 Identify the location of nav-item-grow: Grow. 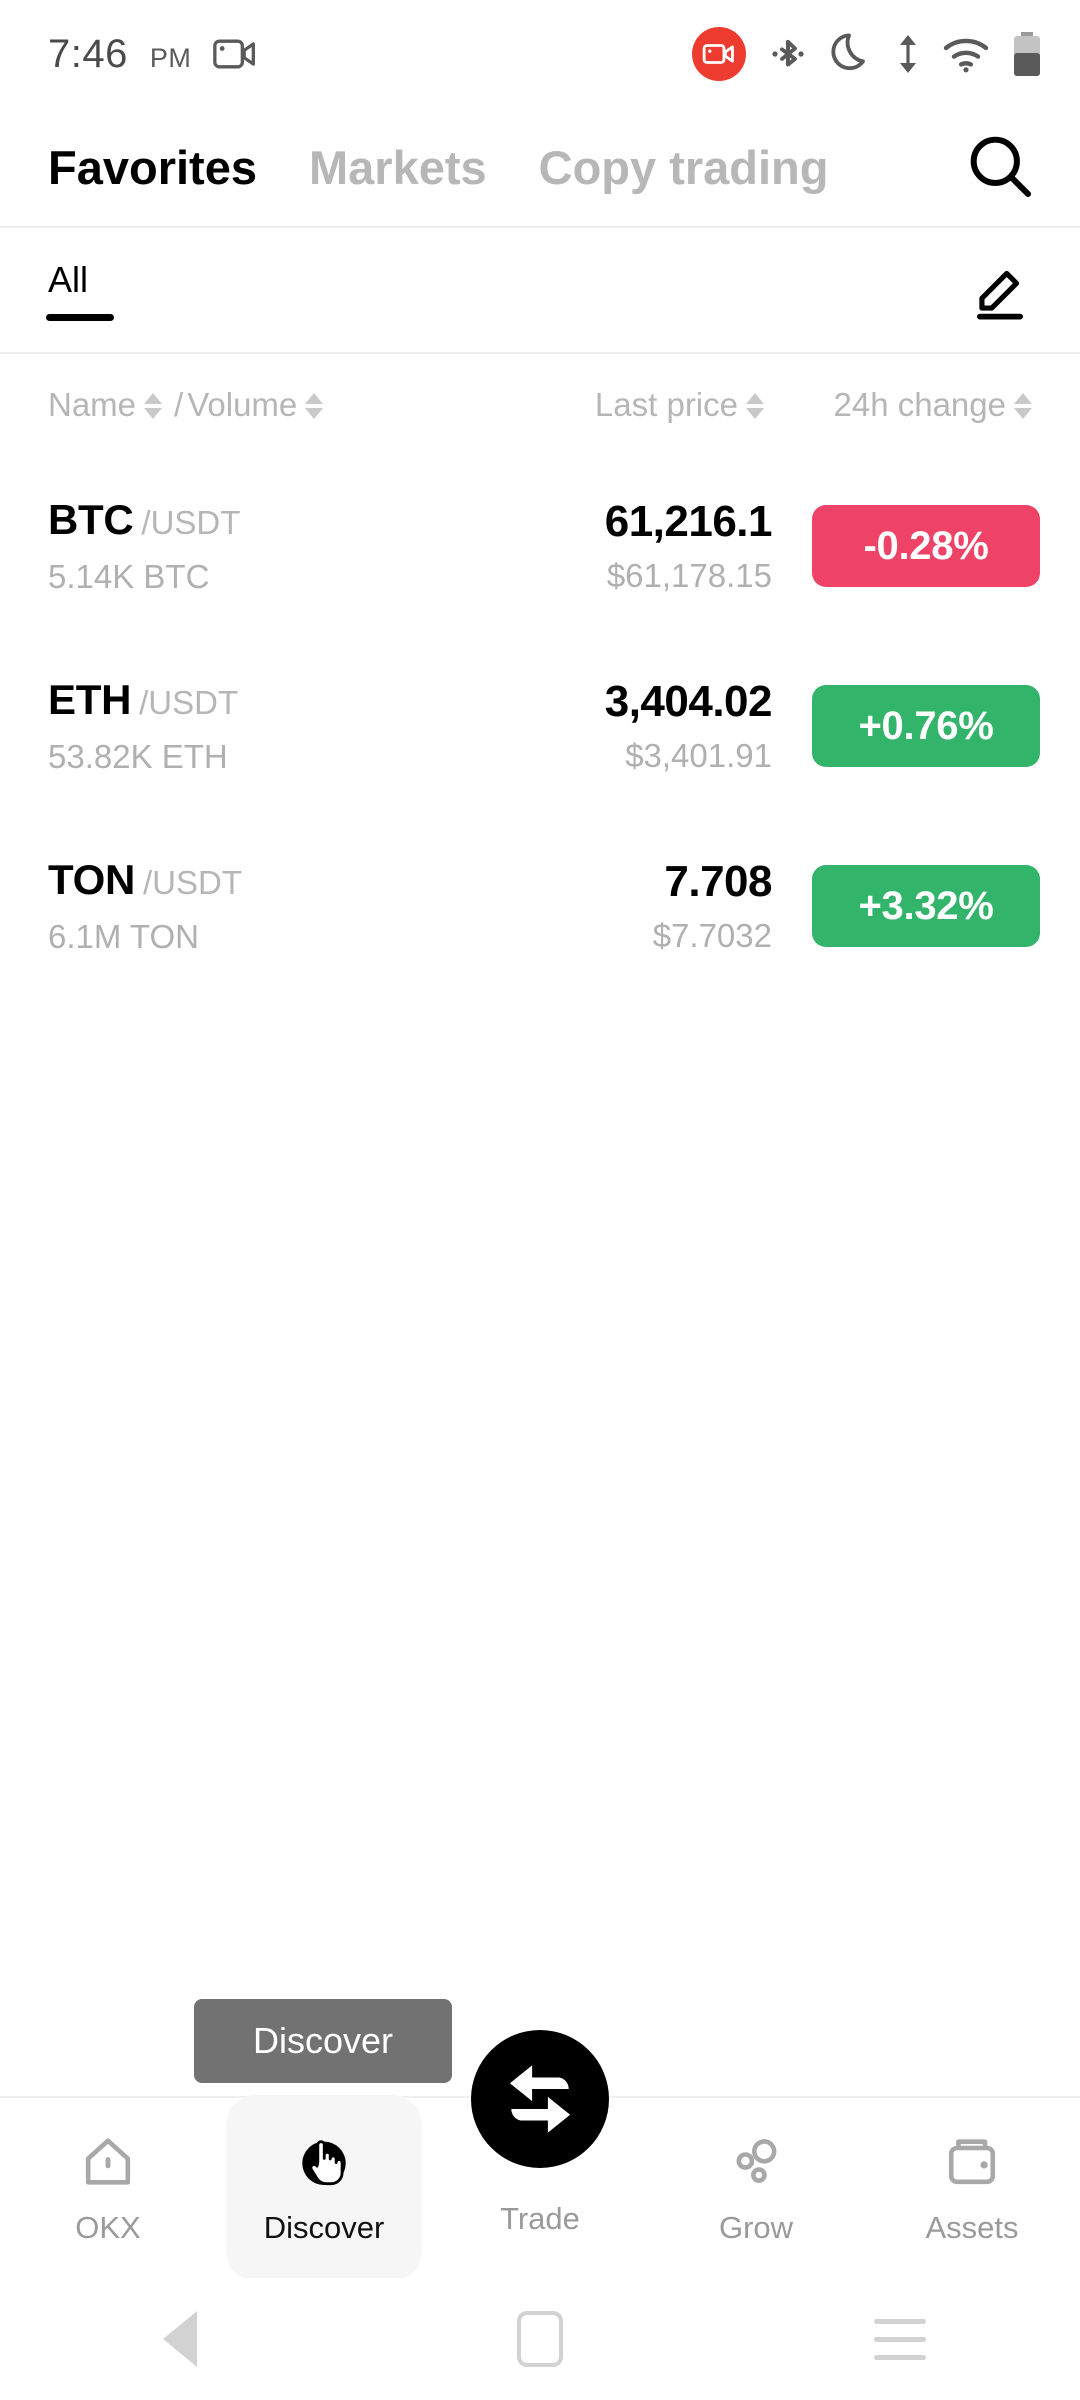
(756, 2188).